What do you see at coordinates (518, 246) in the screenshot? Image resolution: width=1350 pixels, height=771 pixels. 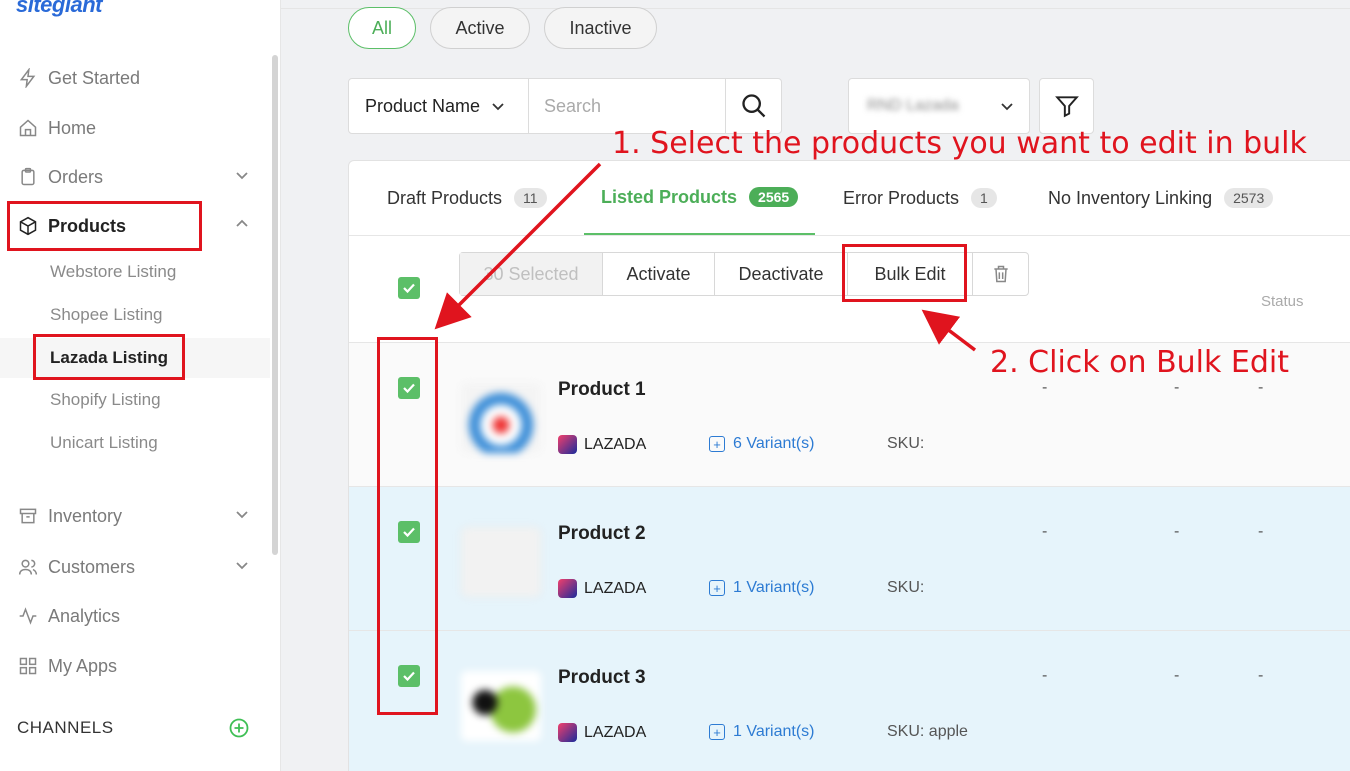 I see `arrow-to-checkboxes` at bounding box center [518, 246].